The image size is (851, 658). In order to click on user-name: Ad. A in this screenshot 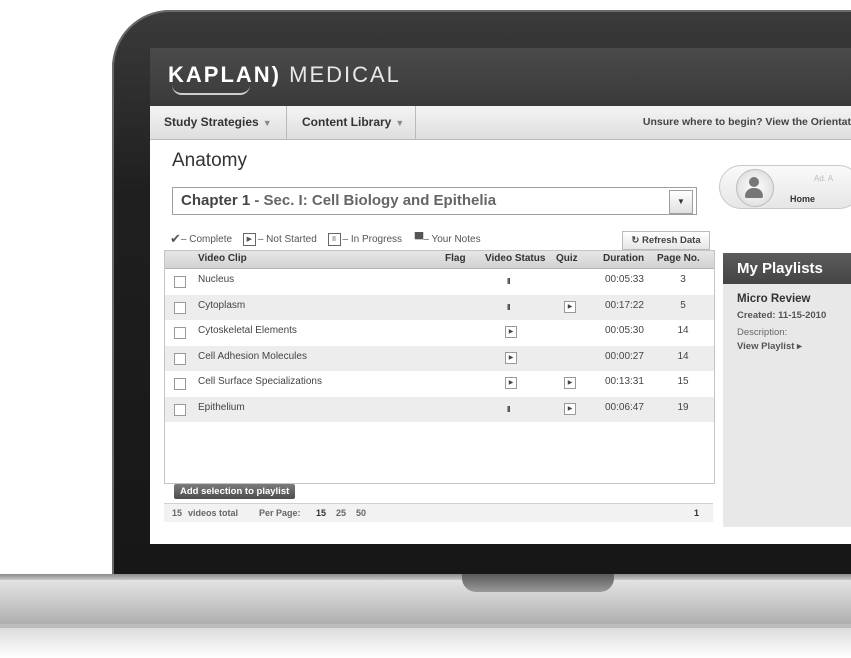, I will do `click(824, 178)`.